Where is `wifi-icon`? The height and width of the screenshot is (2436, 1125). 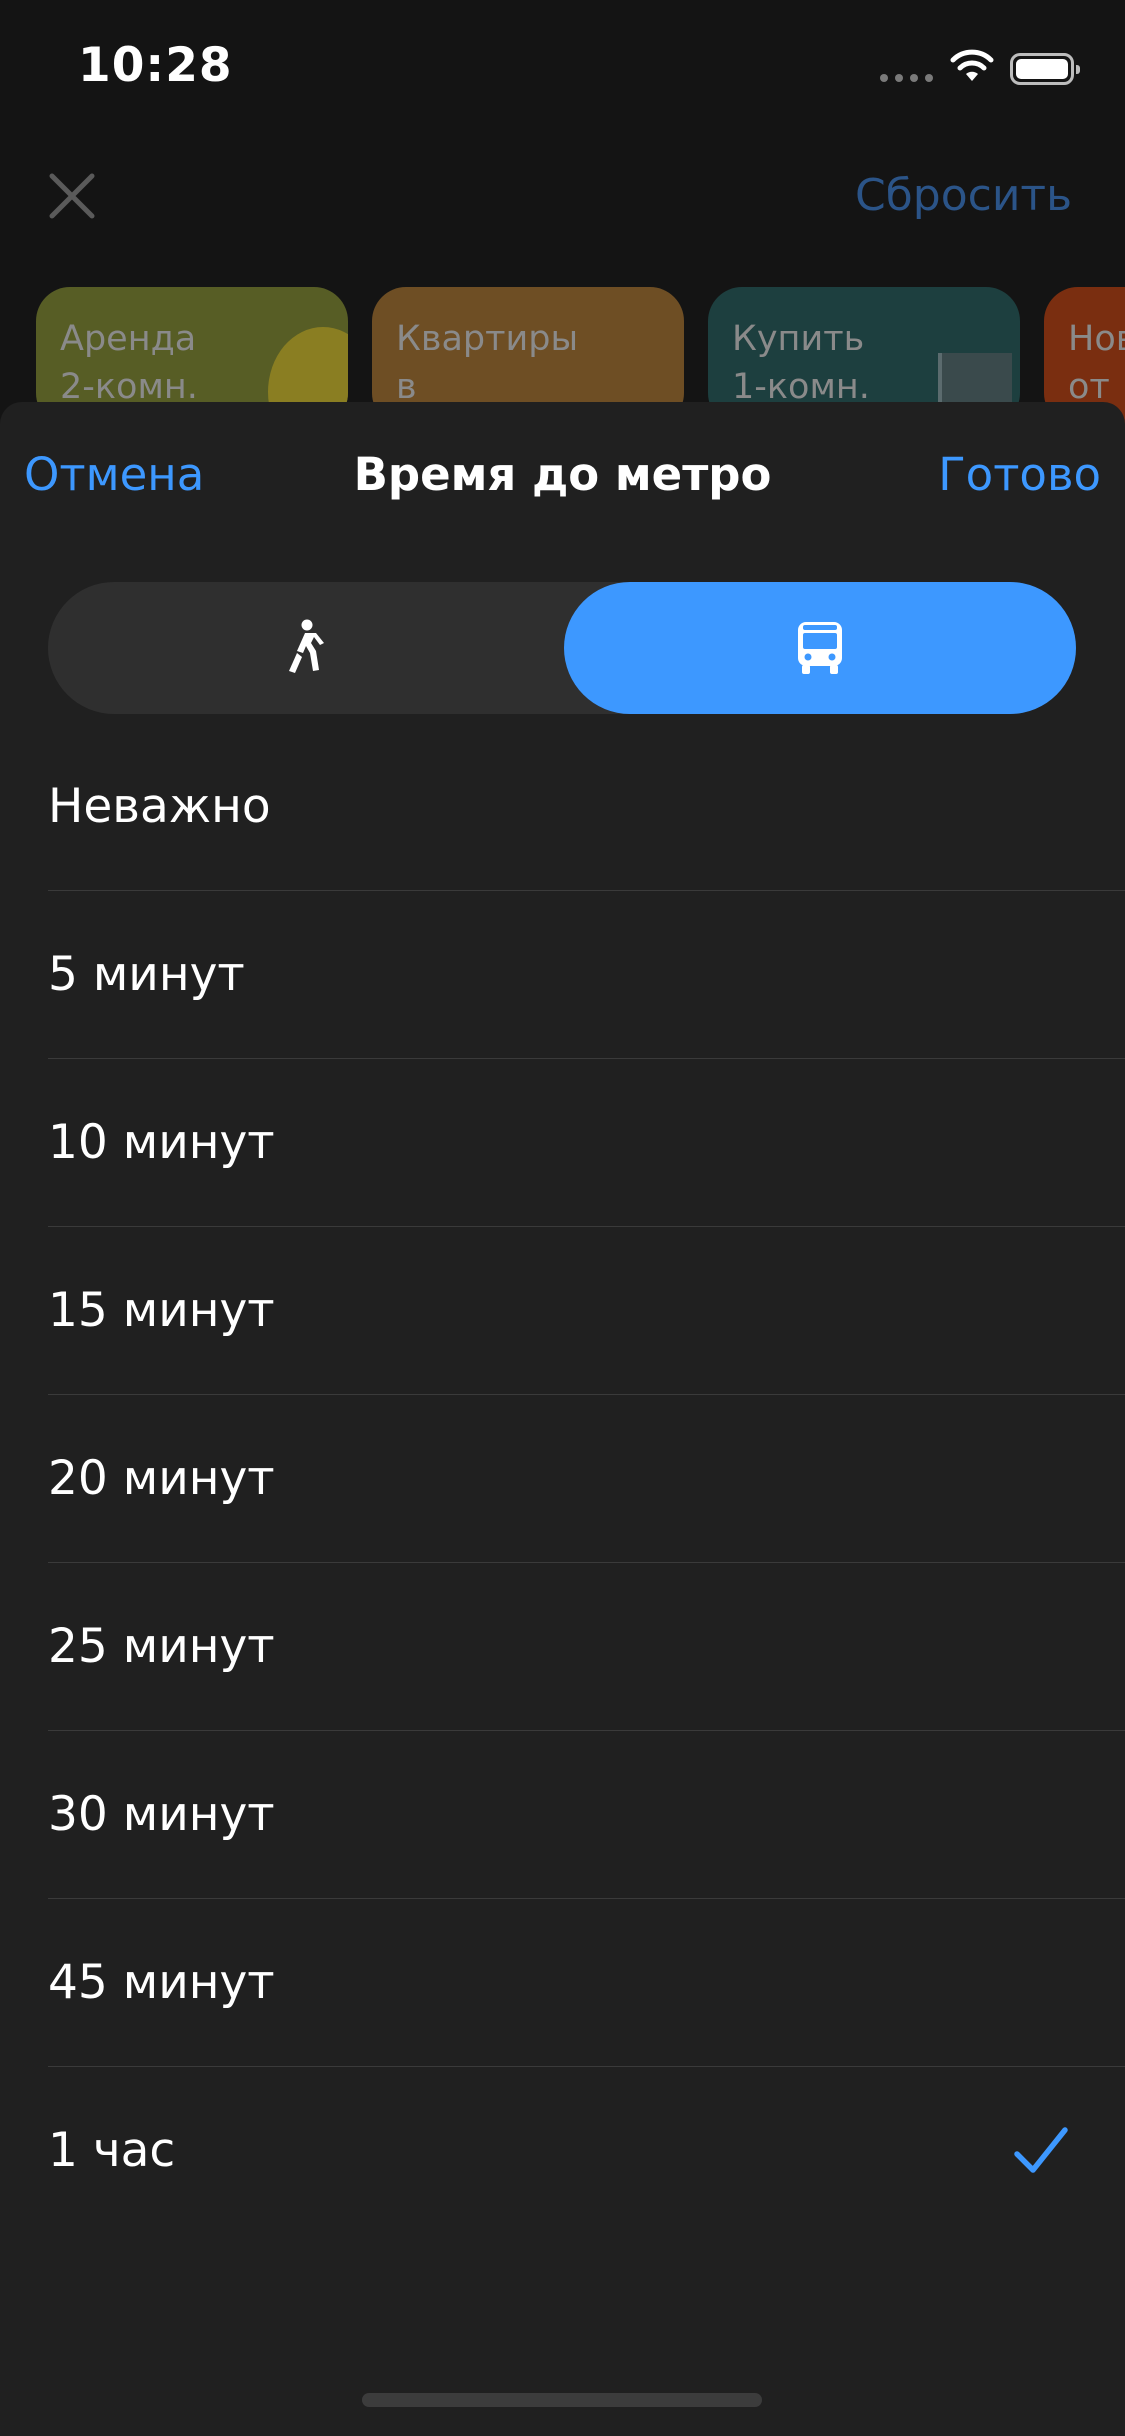 wifi-icon is located at coordinates (972, 65).